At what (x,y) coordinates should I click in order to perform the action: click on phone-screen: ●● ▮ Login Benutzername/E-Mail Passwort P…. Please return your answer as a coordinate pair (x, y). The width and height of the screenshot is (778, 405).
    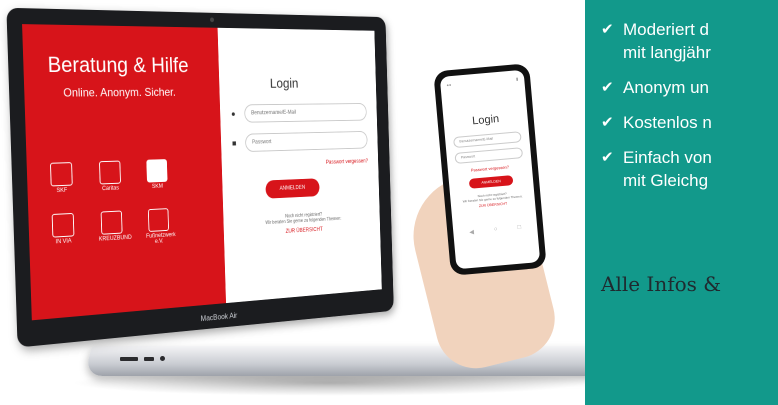
    Looking at the image, I should click on (490, 169).